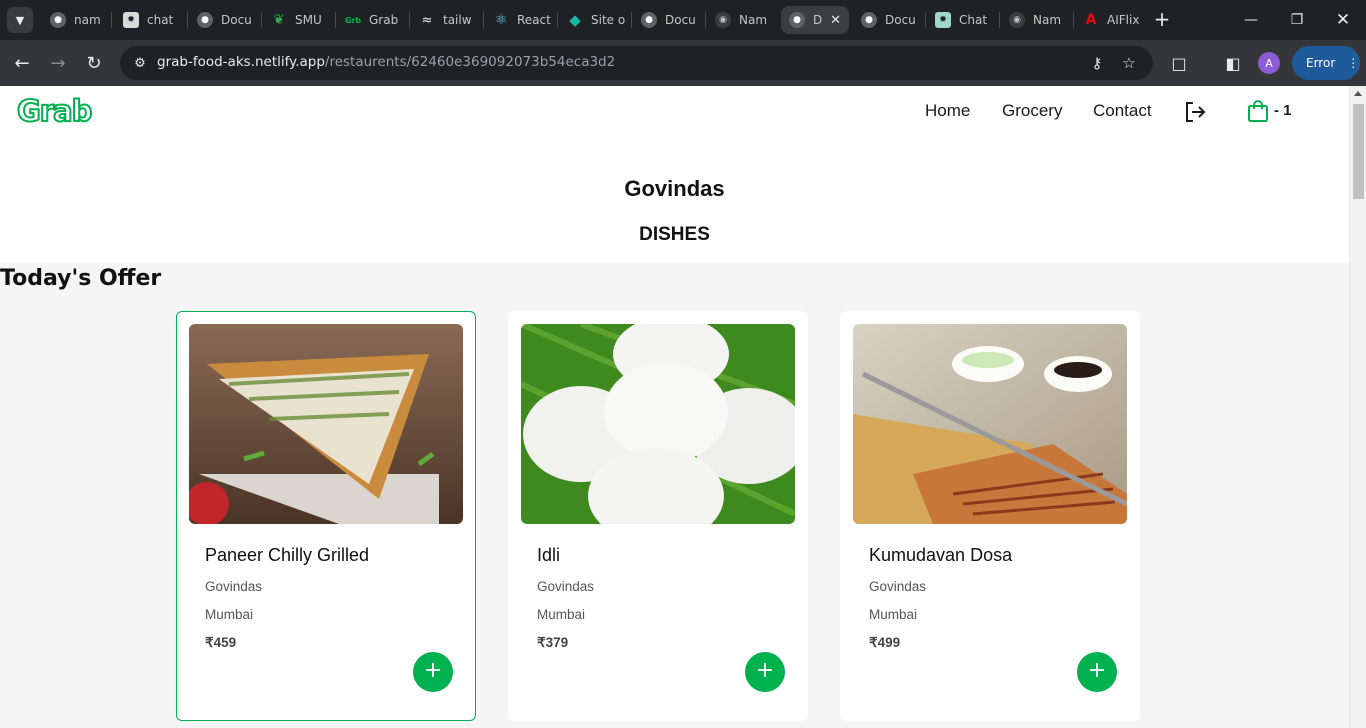 This screenshot has height=728, width=1366. What do you see at coordinates (140, 63) in the screenshot?
I see `site-settings-icon: ⚙` at bounding box center [140, 63].